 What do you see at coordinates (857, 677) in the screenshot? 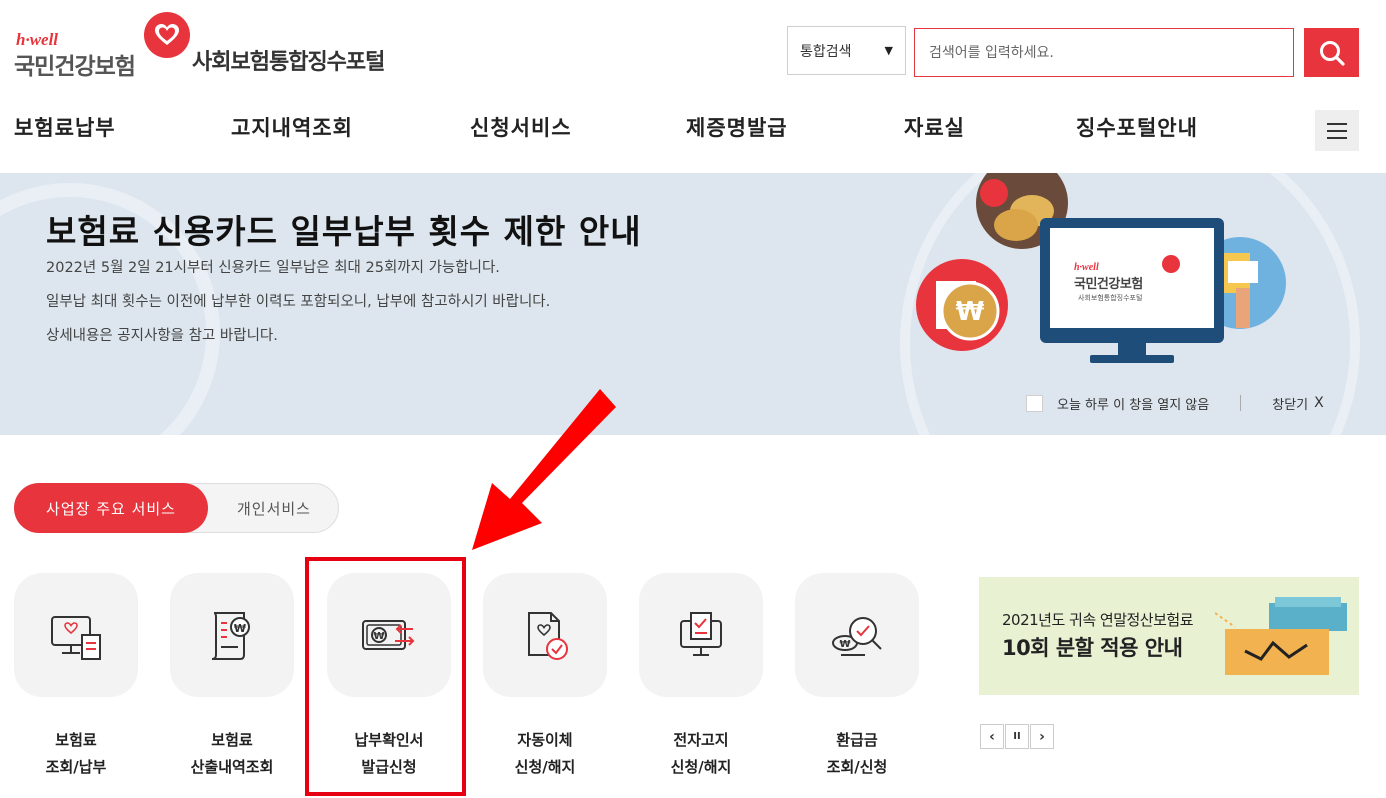
I see `service-refund: ₩ 환급금 조회/신청` at bounding box center [857, 677].